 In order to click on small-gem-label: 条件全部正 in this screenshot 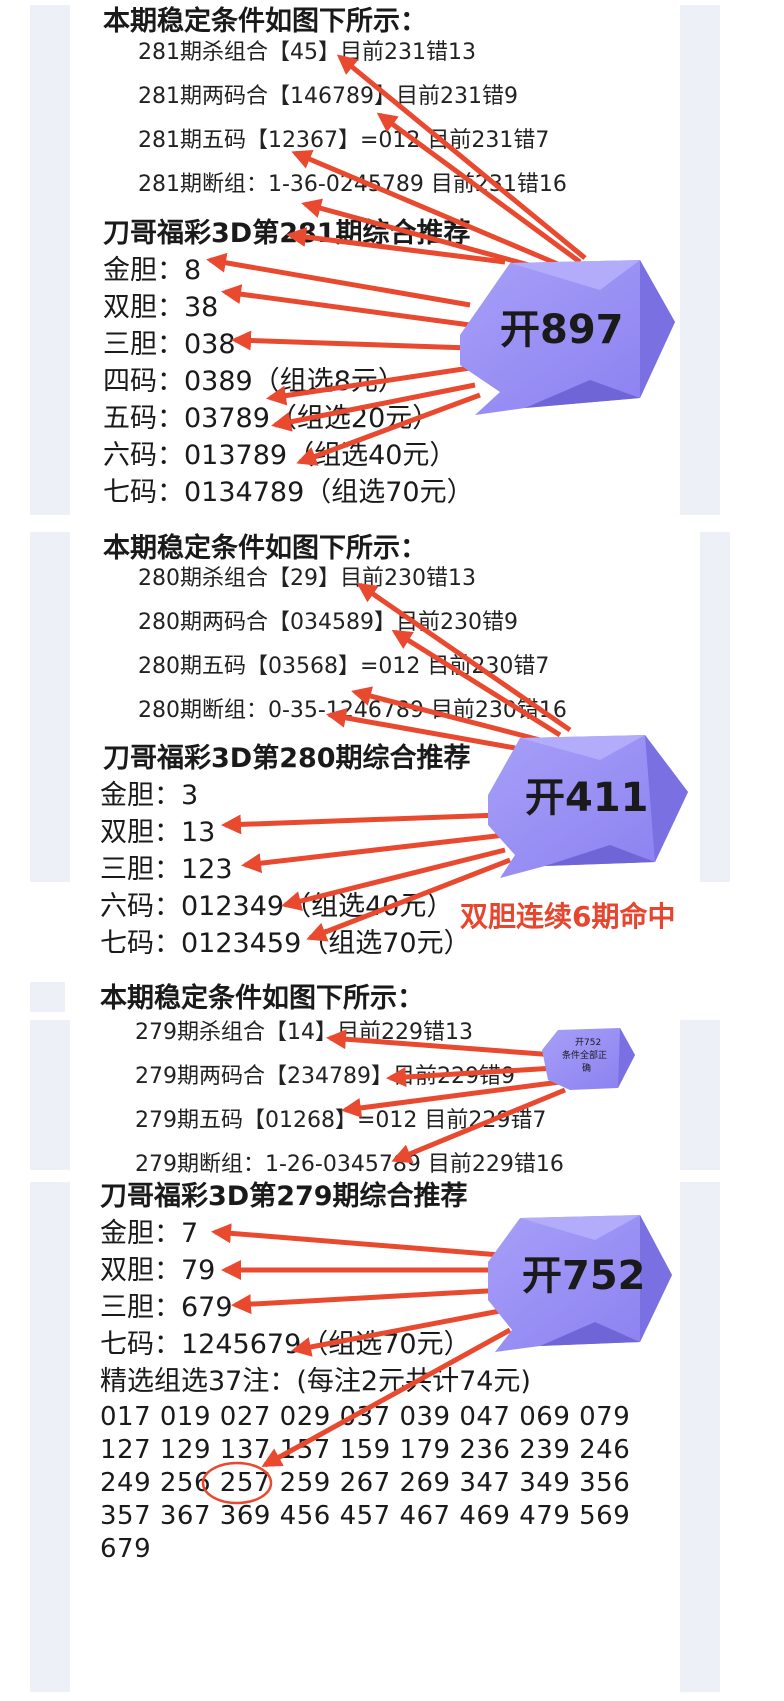, I will do `click(585, 1056)`.